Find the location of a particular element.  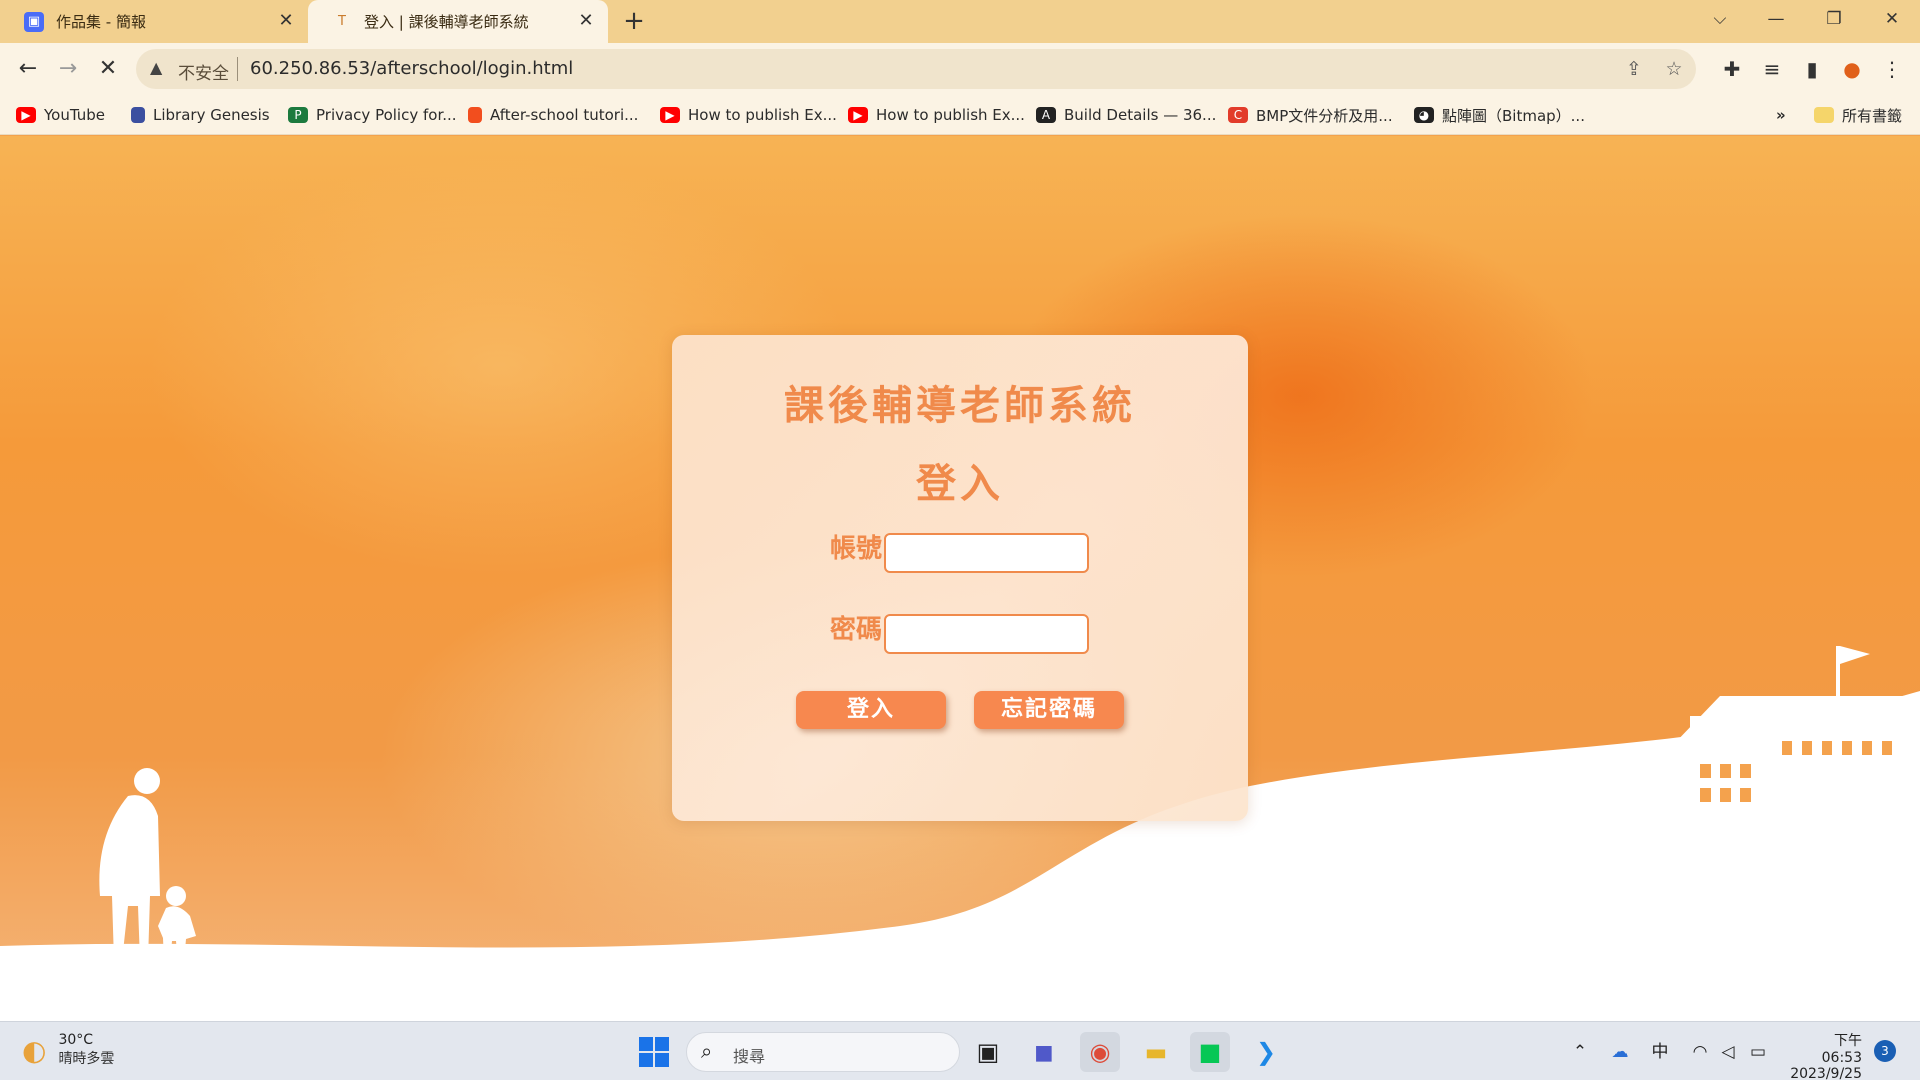

slides-app-icon: ▣ is located at coordinates (34, 21).